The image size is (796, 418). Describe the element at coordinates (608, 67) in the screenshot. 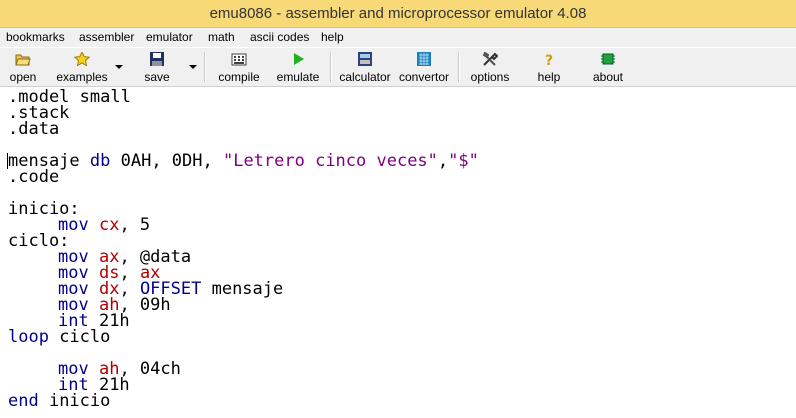

I see `about-button: about` at that location.